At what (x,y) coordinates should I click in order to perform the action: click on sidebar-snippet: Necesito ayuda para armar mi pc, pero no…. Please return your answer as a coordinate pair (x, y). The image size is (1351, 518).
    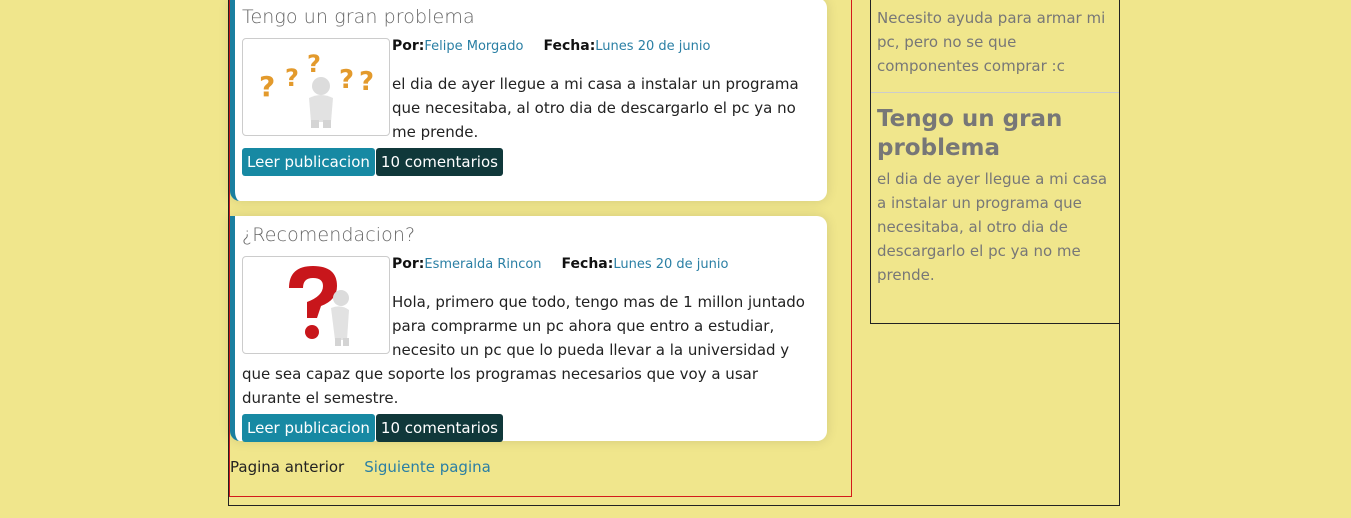
    Looking at the image, I should click on (991, 42).